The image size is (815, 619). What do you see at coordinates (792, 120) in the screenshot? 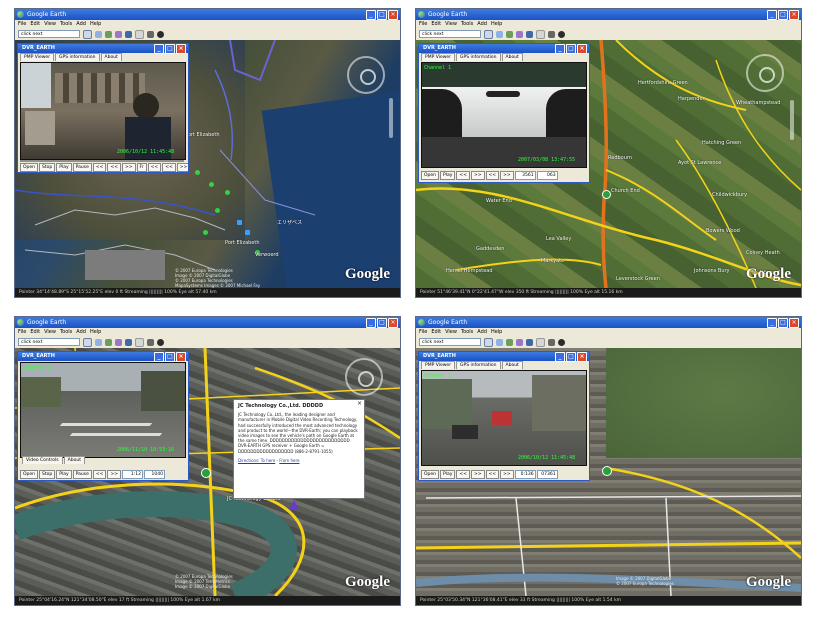
I see `zoom-slider` at bounding box center [792, 120].